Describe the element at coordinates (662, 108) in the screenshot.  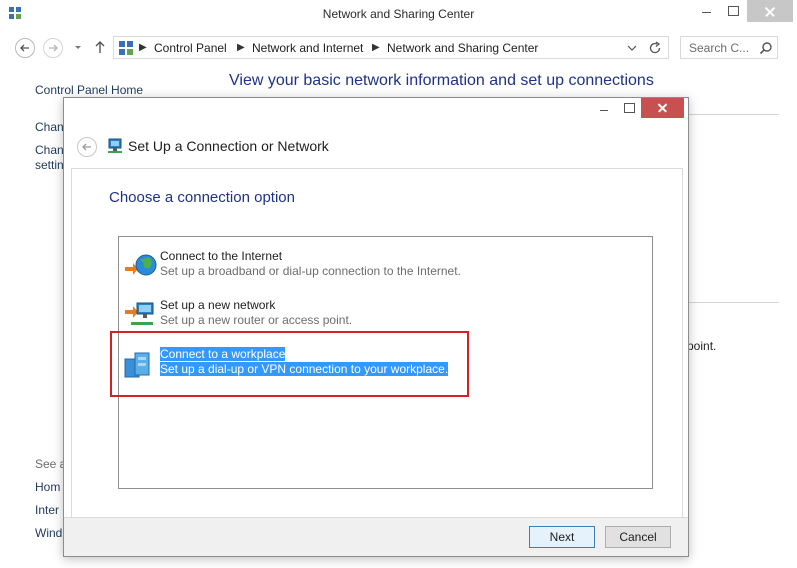
I see `dialog-close-button` at that location.